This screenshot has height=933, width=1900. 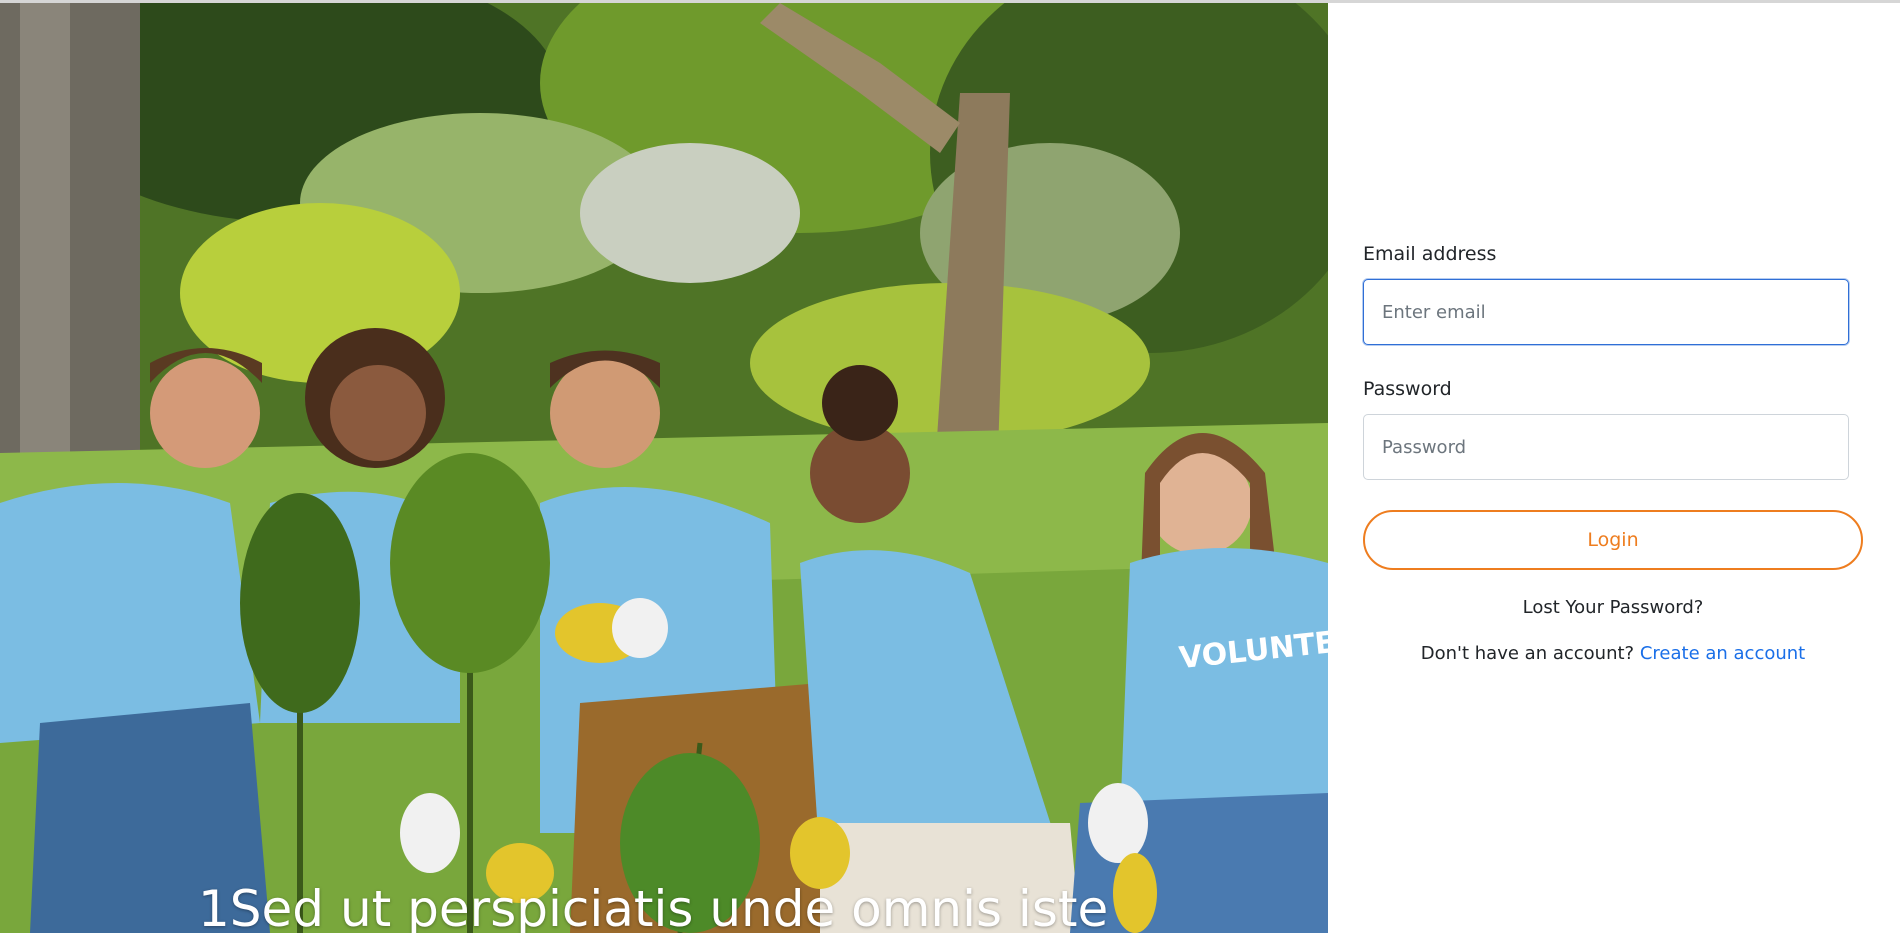 I want to click on login-button: Login, so click(x=1613, y=540).